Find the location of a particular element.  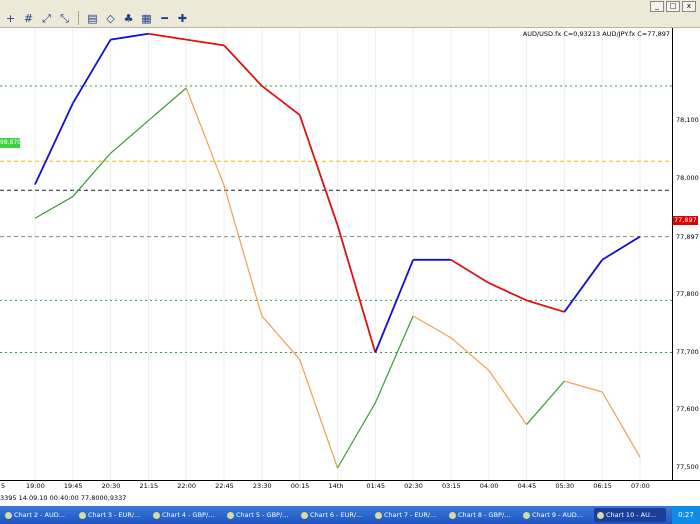

time-axis-label: 22:45 is located at coordinates (224, 486).